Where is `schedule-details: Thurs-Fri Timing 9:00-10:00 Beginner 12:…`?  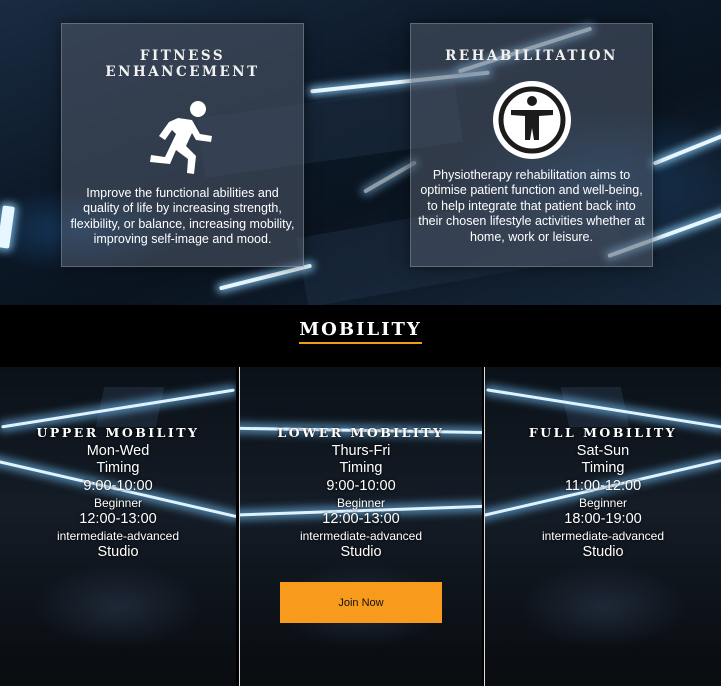
schedule-details: Thurs-Fri Timing 9:00-10:00 Beginner 12:… is located at coordinates (361, 502).